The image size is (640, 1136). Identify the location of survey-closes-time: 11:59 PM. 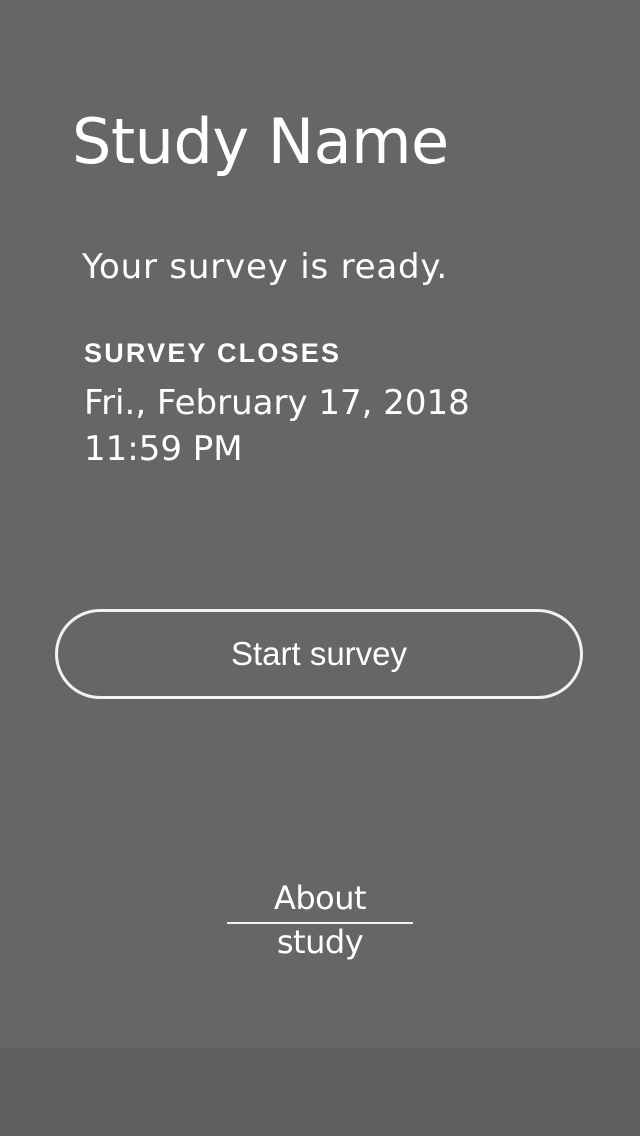
(163, 449).